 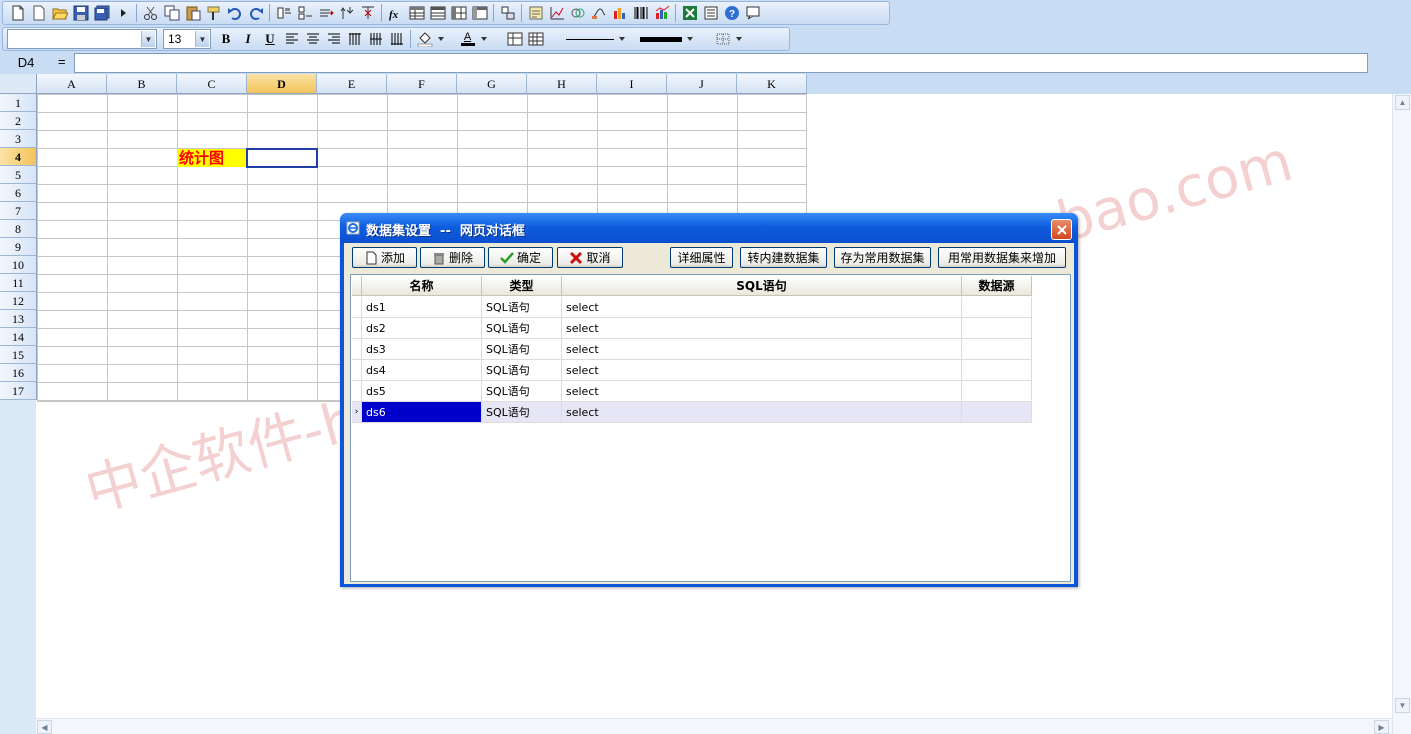 What do you see at coordinates (520, 257) in the screenshot?
I see `ok-button: 确定` at bounding box center [520, 257].